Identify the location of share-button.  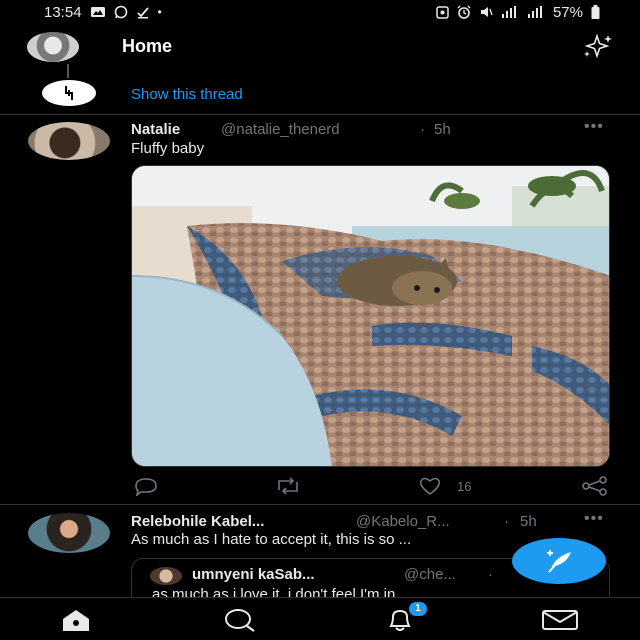
(595, 486).